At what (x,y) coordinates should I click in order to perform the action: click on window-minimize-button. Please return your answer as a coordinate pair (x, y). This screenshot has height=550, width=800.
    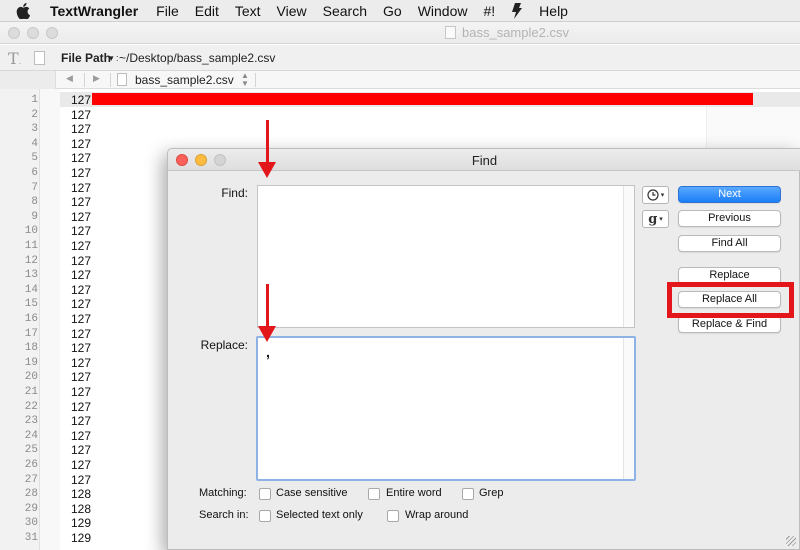
    Looking at the image, I should click on (33, 33).